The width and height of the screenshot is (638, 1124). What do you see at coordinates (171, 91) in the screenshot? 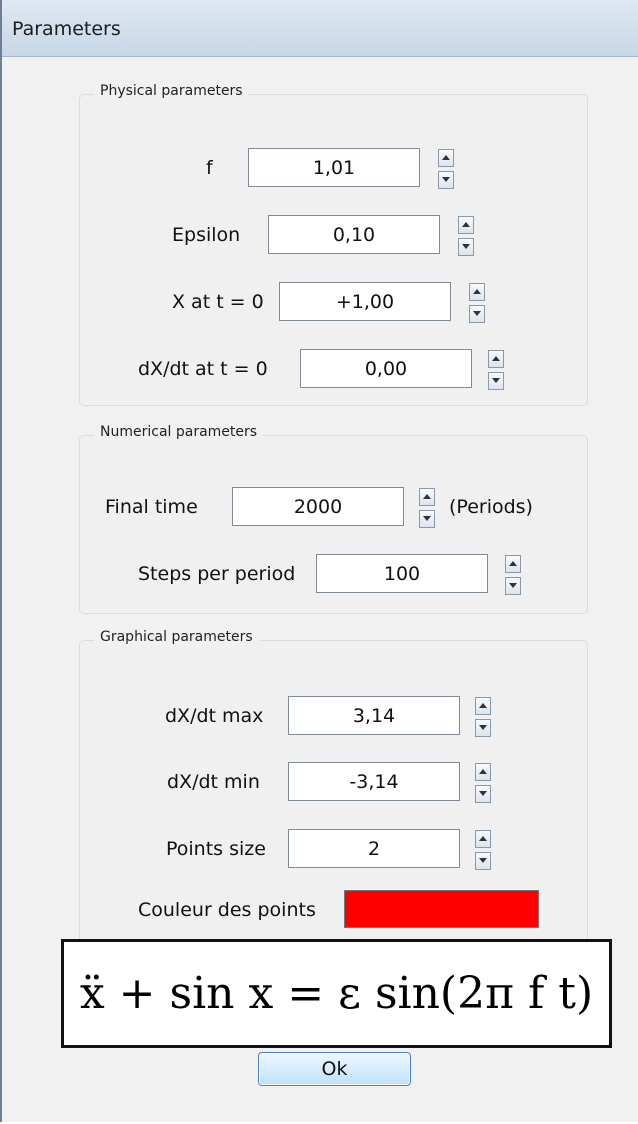
I see `physical-parameters-label: Physical parameters` at bounding box center [171, 91].